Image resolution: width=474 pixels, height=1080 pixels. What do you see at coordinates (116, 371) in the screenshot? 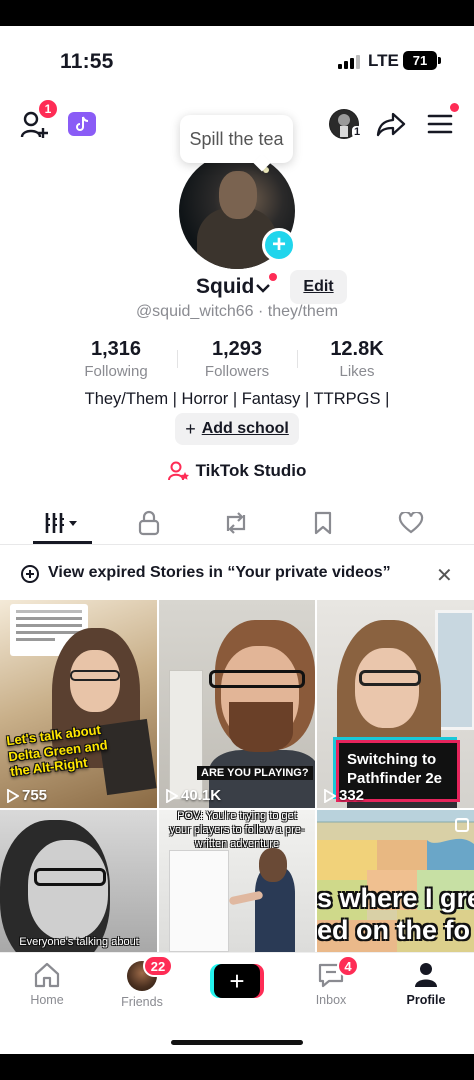
I see `stat-label: Following` at bounding box center [116, 371].